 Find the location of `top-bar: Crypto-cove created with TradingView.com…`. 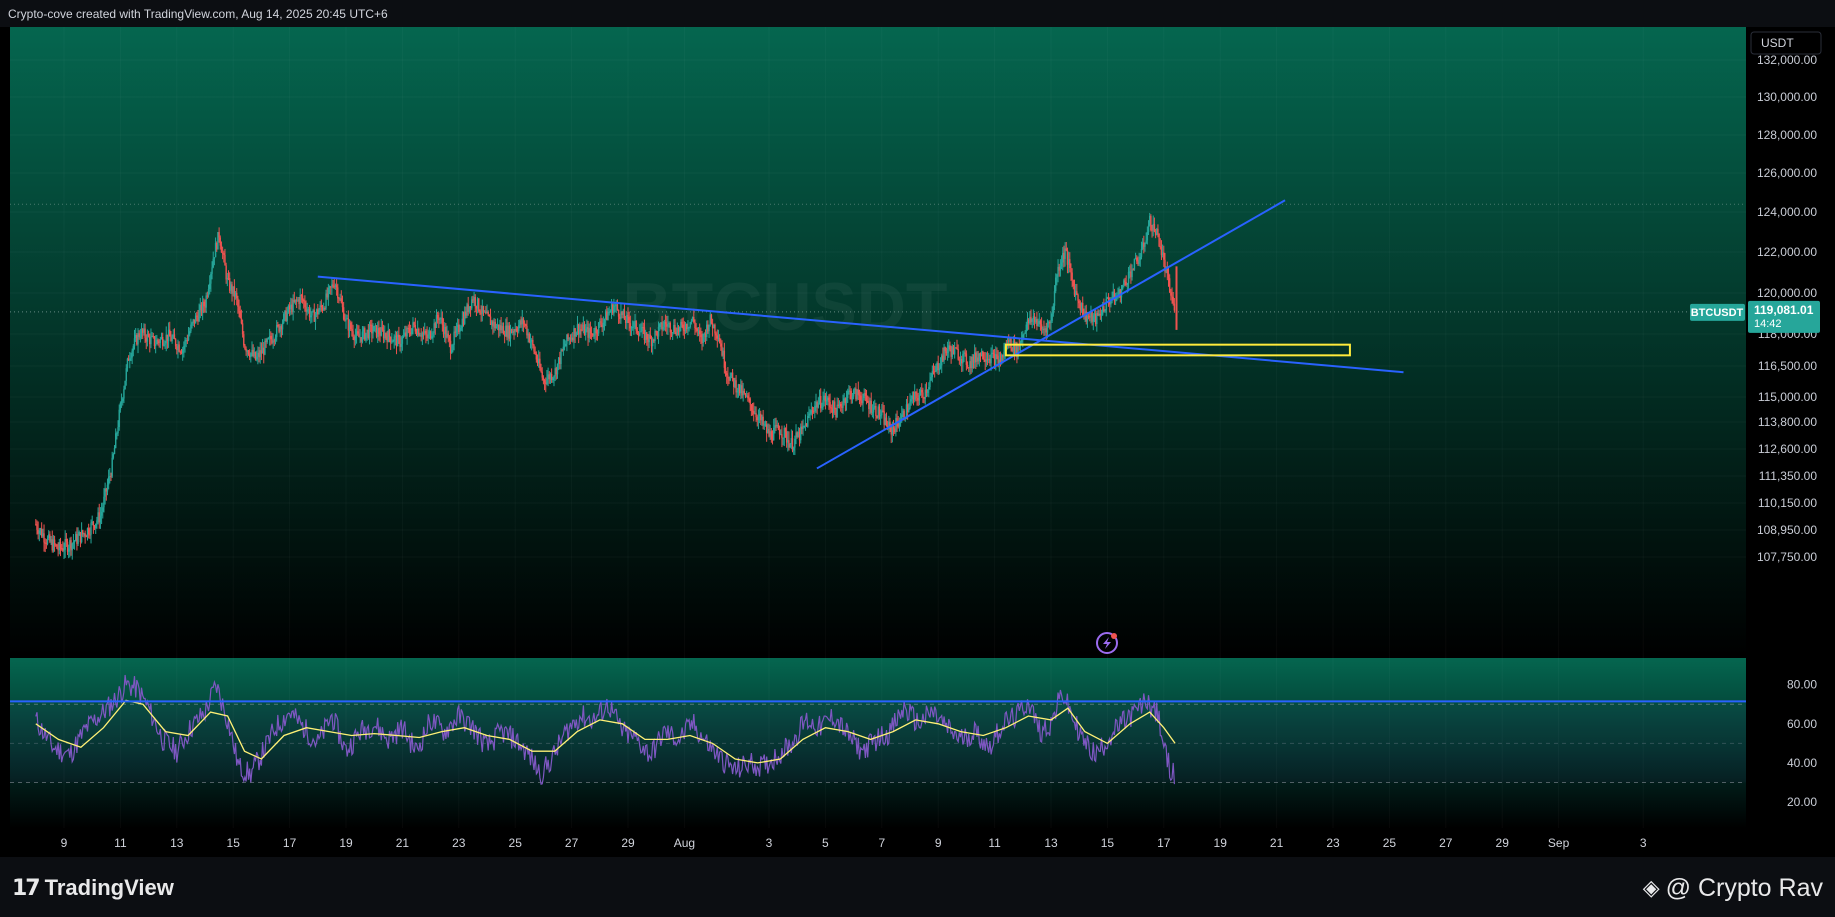

top-bar: Crypto-cove created with TradingView.com… is located at coordinates (917, 13).